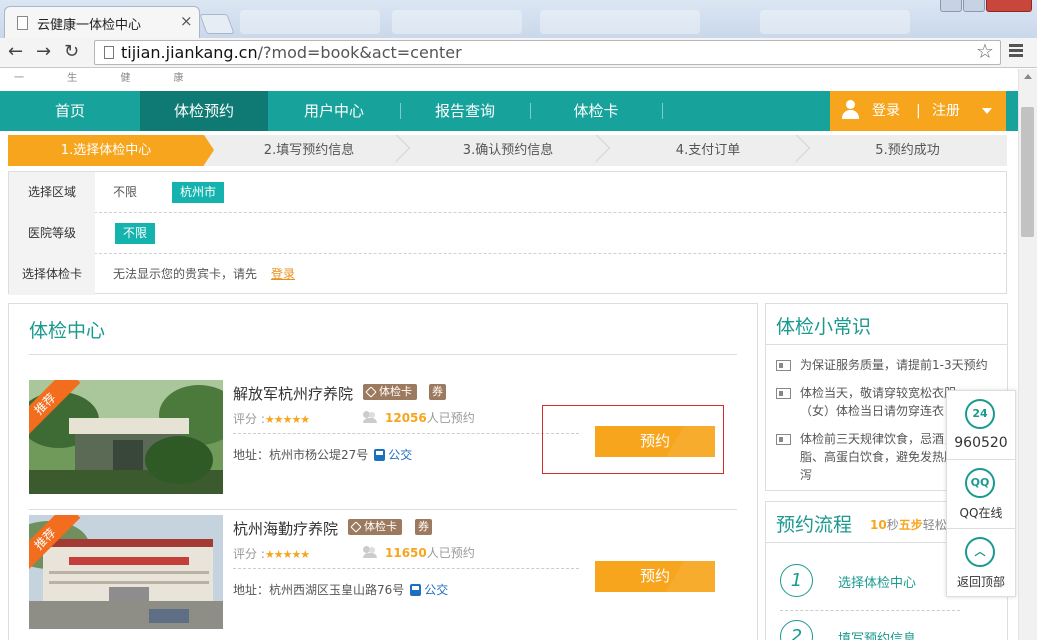 The height and width of the screenshot is (640, 1037). I want to click on register-link: 注册, so click(946, 111).